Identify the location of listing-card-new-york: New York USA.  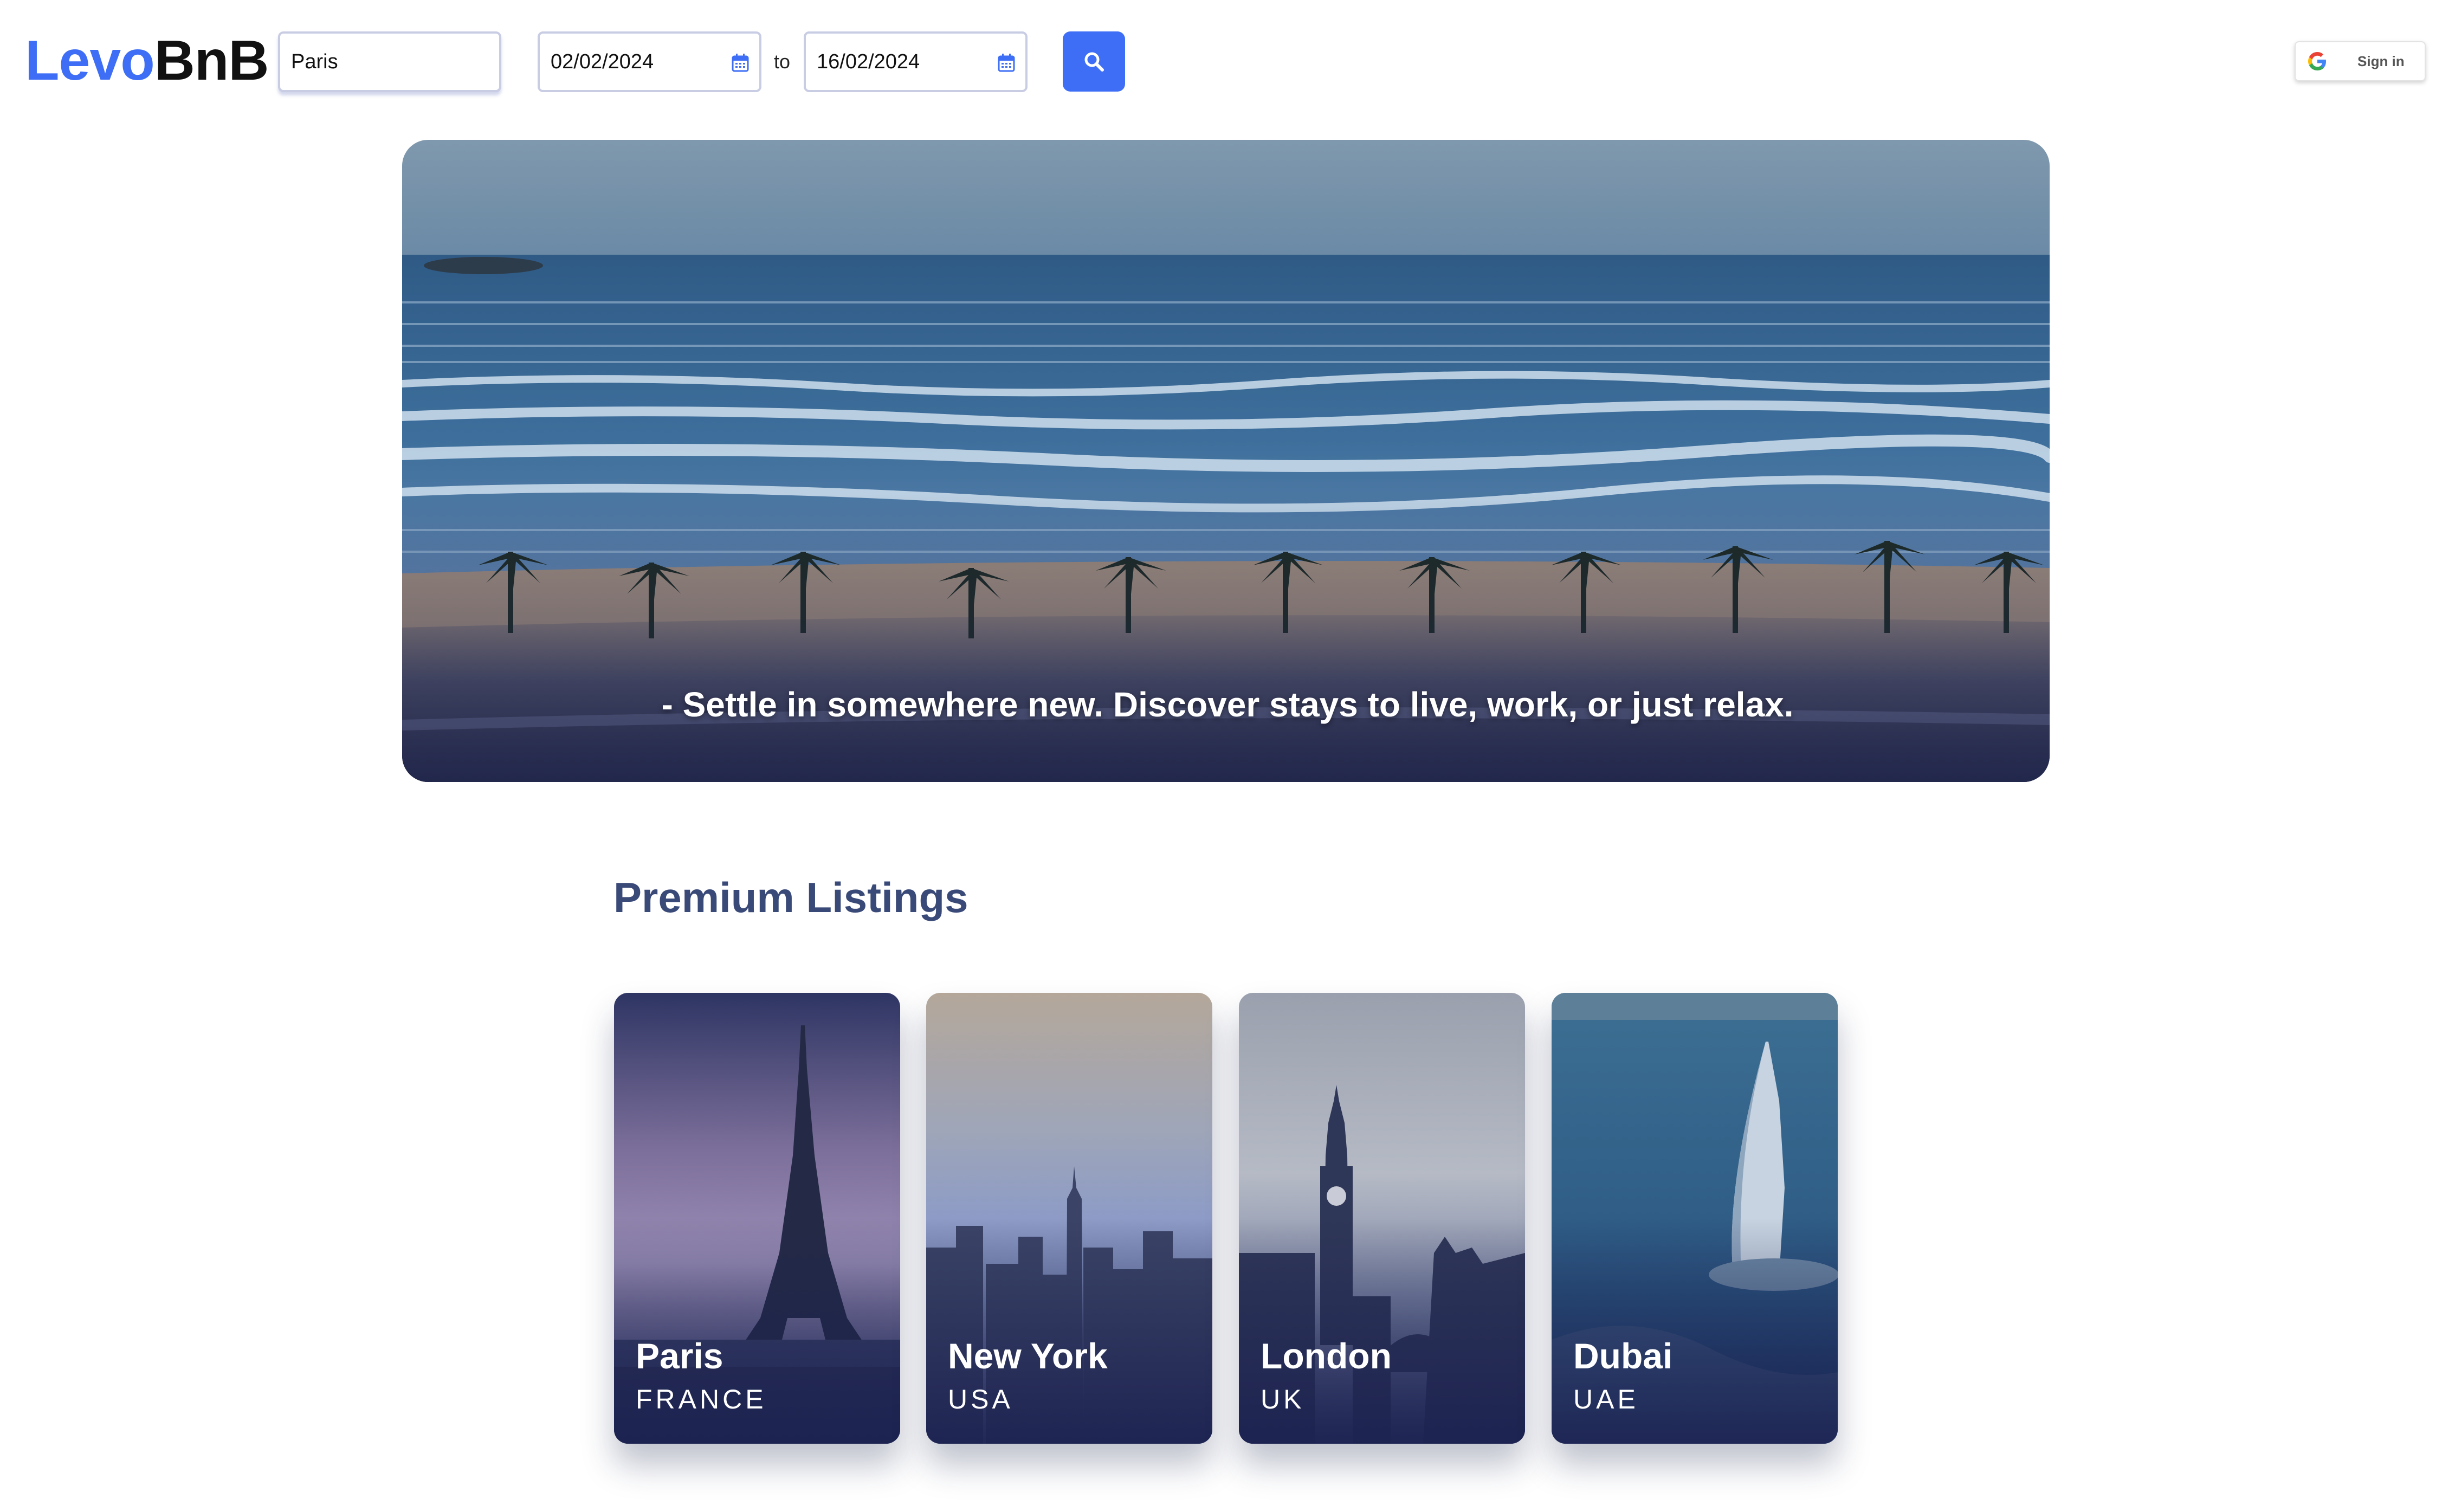
(1069, 1219).